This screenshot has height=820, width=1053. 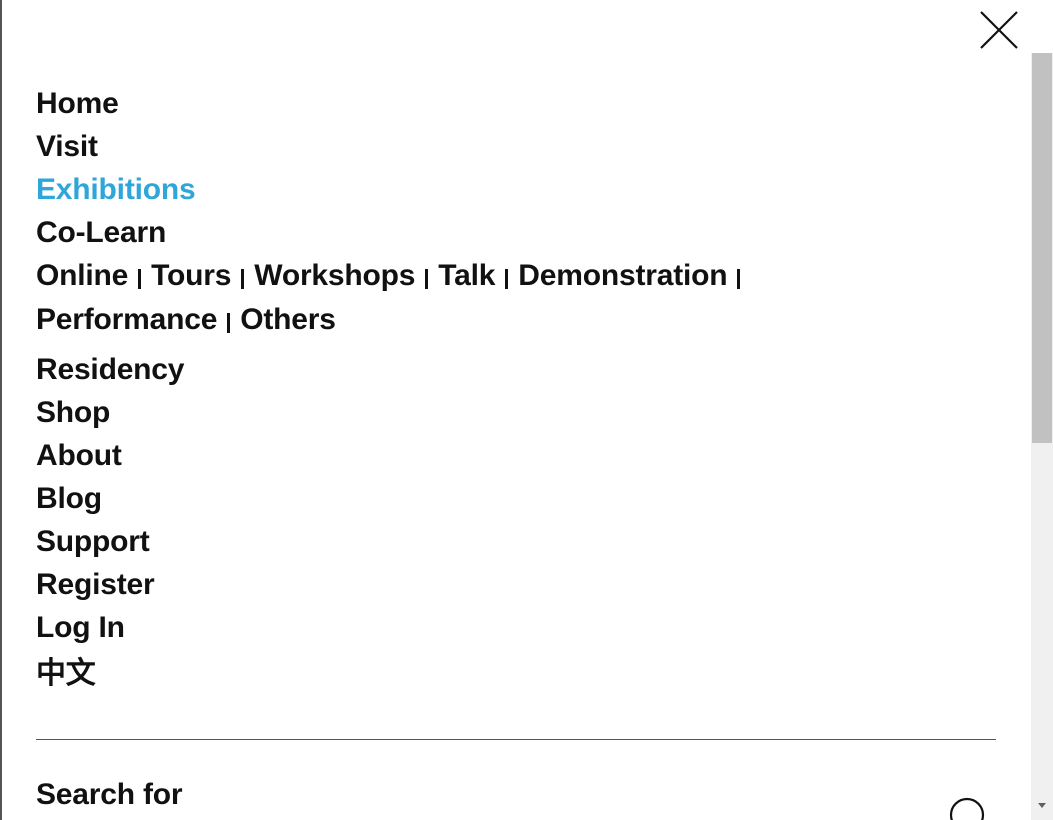 I want to click on sublink-others: Others, so click(x=288, y=320).